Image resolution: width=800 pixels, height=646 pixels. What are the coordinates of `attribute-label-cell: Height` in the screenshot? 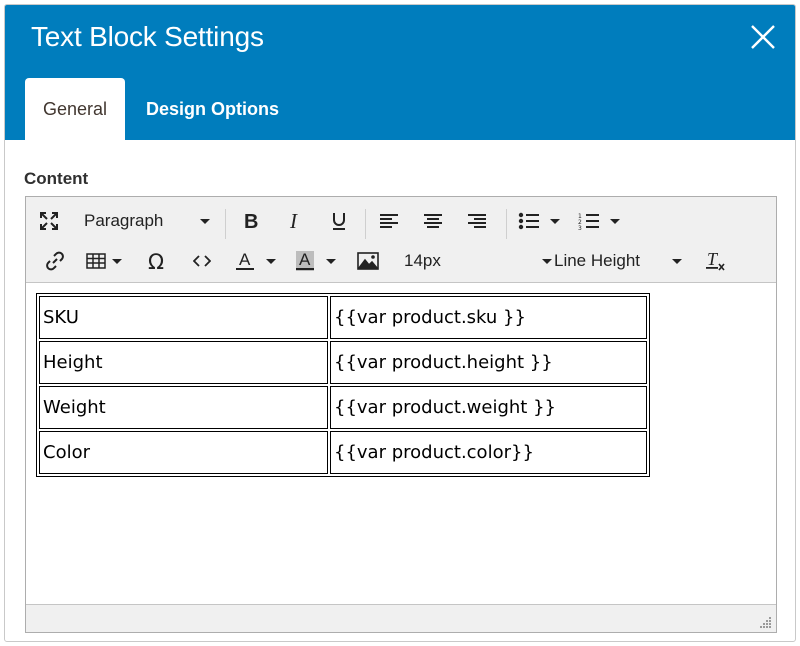 It's located at (183, 362).